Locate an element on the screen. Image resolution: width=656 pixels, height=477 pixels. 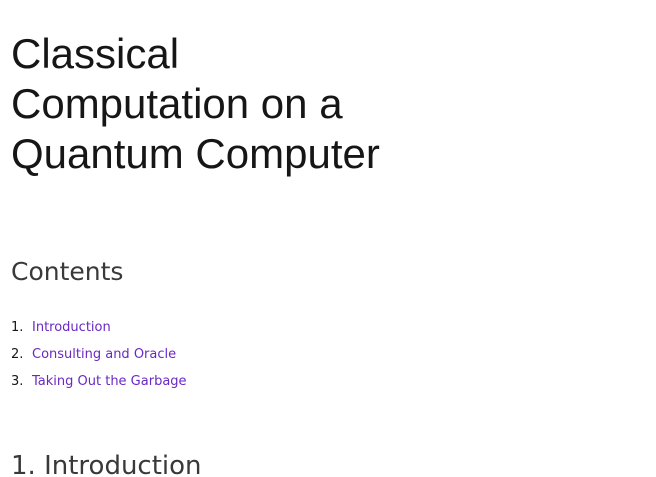
toc-item-consulting-and-oracle: 2. Consulting and Oracle is located at coordinates (99, 358).